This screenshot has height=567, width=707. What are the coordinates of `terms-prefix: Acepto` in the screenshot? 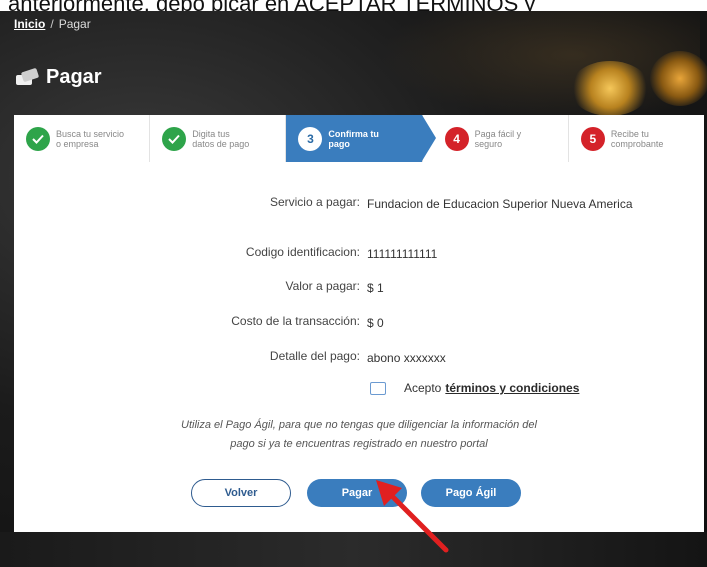 It's located at (423, 388).